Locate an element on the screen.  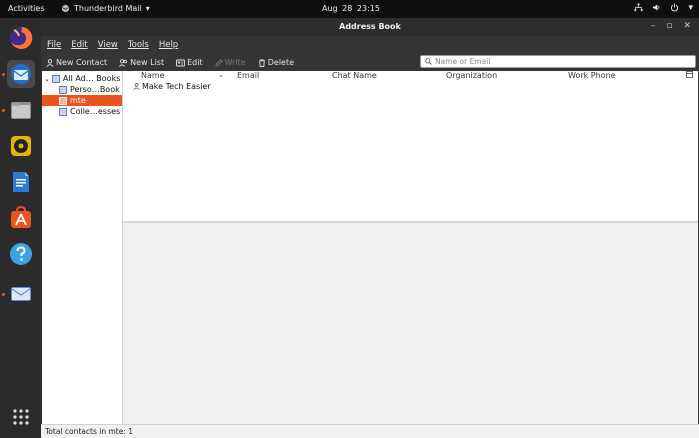
clock: Aug 28 23:15 is located at coordinates (351, 8).